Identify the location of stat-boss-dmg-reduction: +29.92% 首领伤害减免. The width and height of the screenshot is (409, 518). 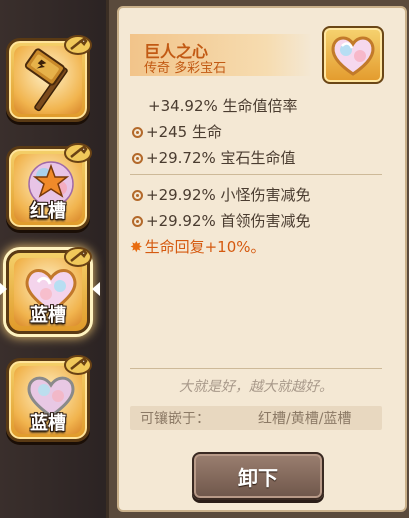
(221, 220).